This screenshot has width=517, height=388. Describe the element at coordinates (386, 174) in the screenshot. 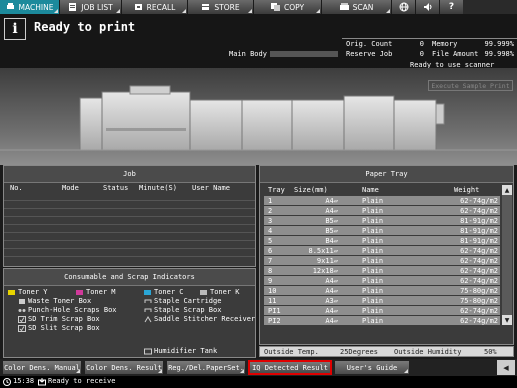

I see `paper-tray-title: Paper Tray` at that location.